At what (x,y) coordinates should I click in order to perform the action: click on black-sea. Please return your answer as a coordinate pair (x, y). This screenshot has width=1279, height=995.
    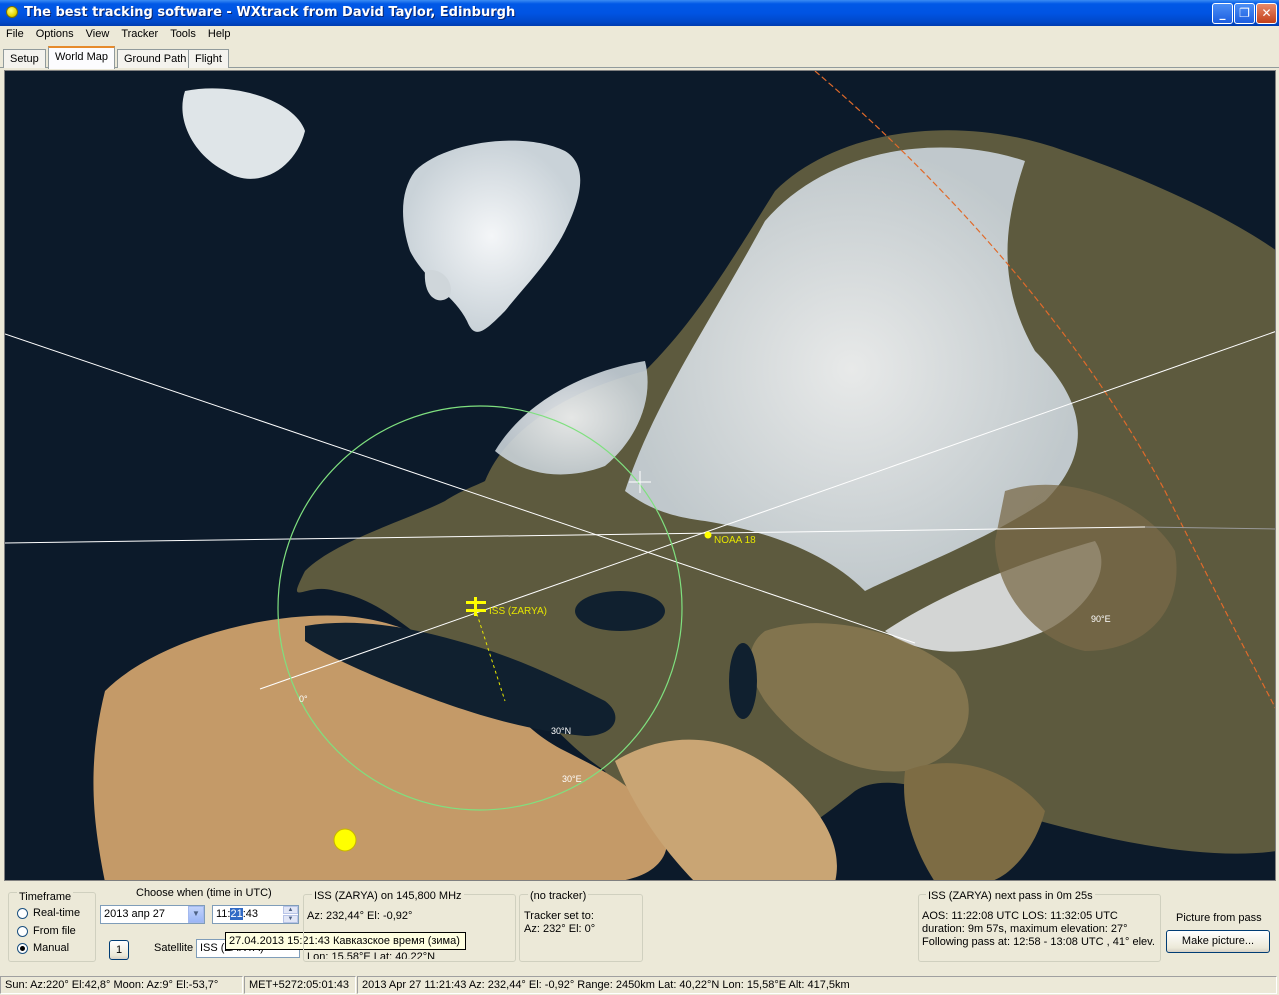
    Looking at the image, I should click on (620, 611).